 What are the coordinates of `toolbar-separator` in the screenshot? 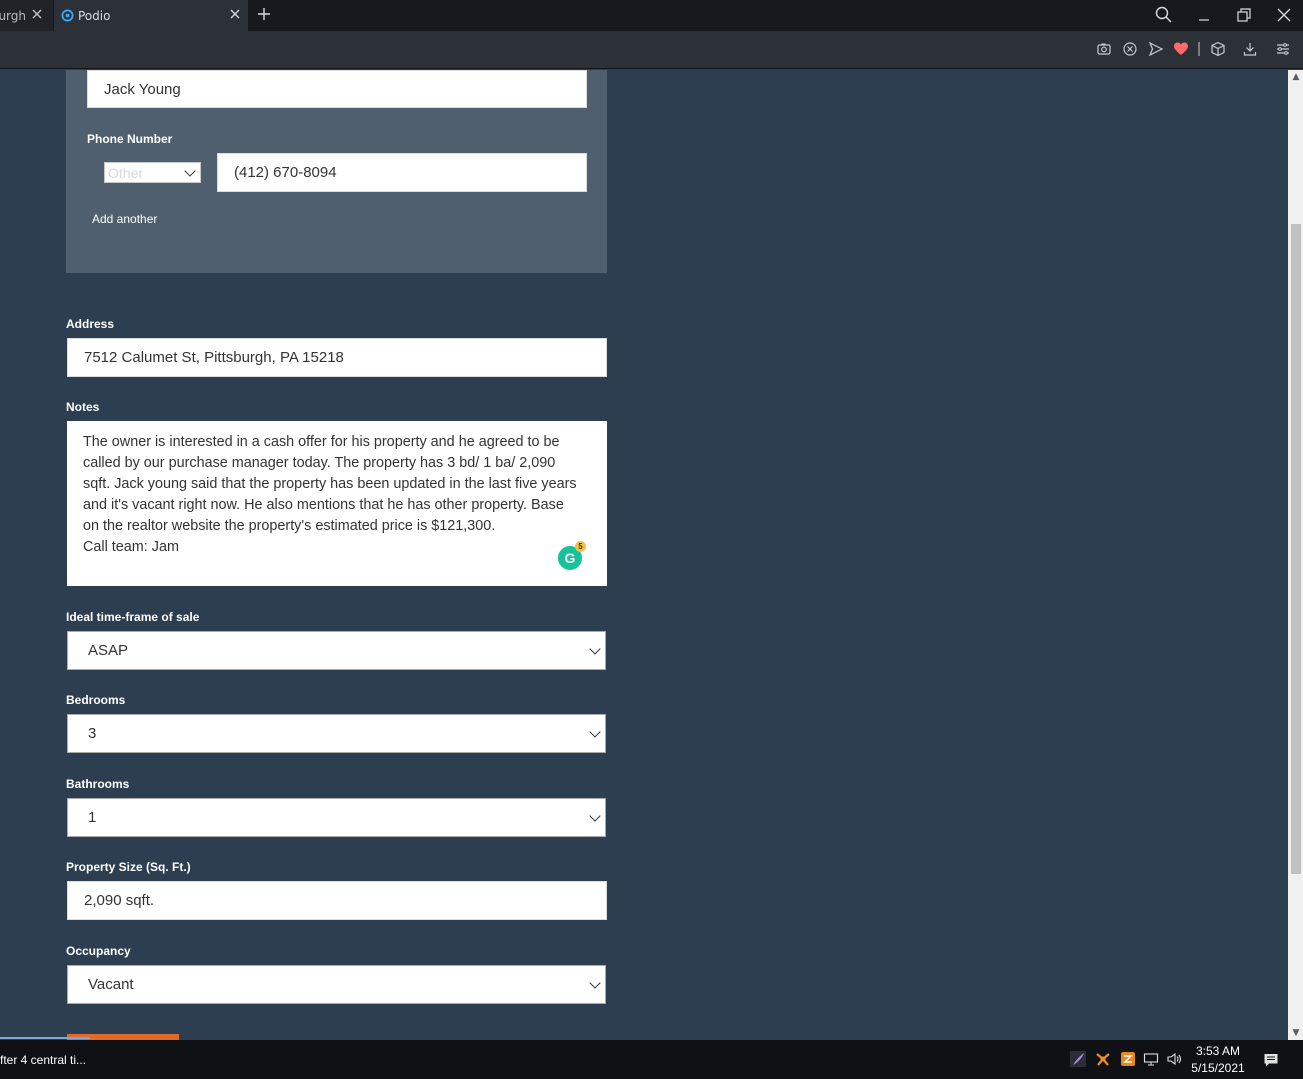 It's located at (1199, 49).